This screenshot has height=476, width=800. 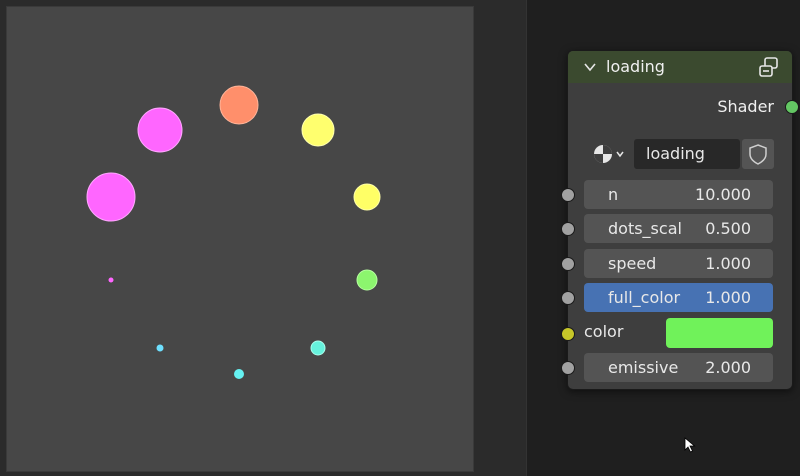 What do you see at coordinates (568, 229) in the screenshot?
I see `input-socket-dots-scal` at bounding box center [568, 229].